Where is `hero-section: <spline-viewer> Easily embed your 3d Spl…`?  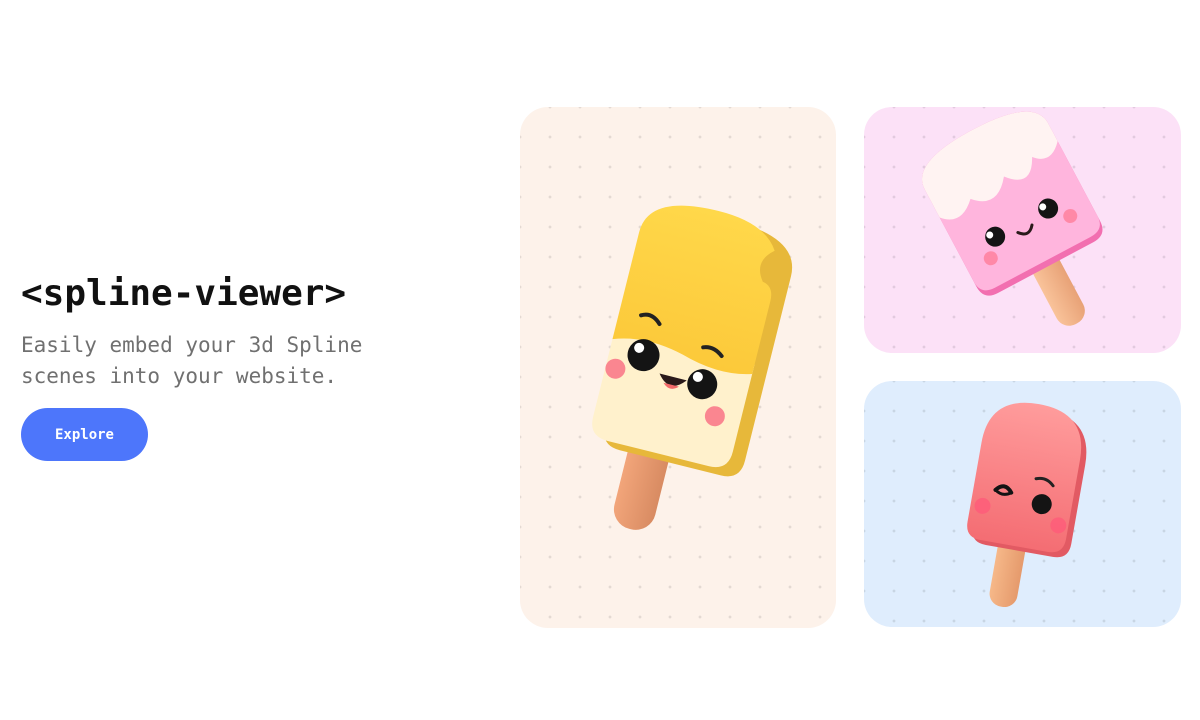 hero-section: <spline-viewer> Easily embed your 3d Spl… is located at coordinates (241, 365).